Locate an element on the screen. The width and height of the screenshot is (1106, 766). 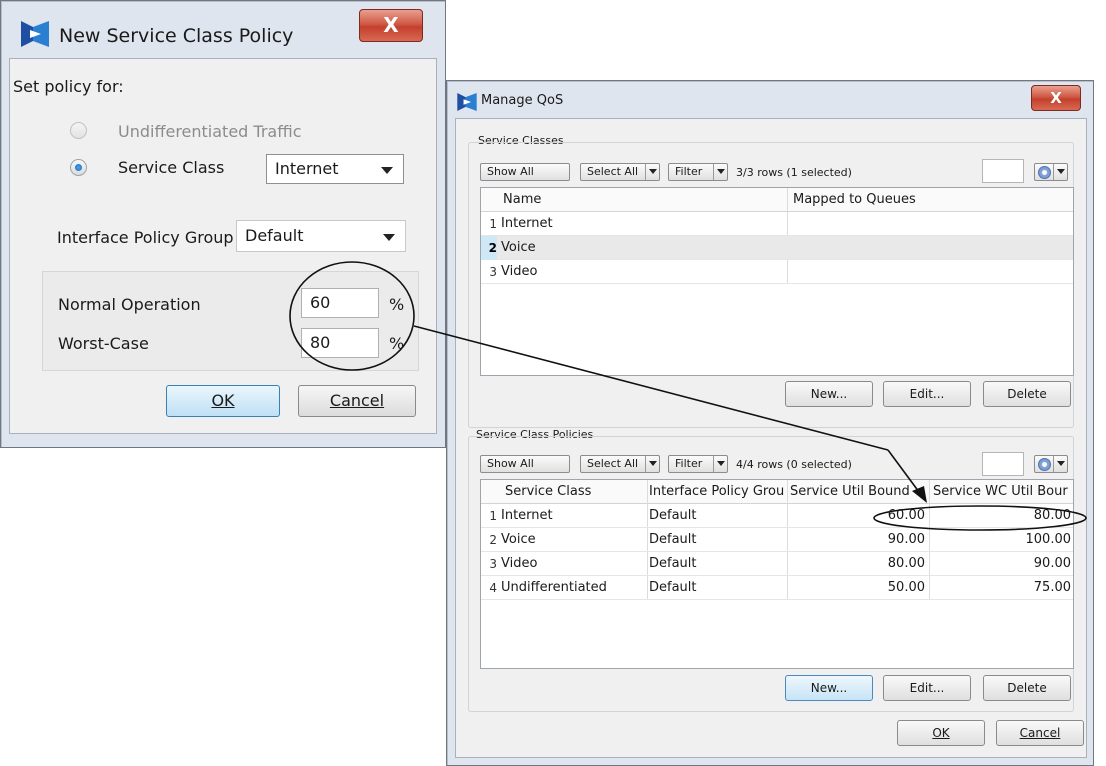
callout-line is located at coordinates (651, 388).